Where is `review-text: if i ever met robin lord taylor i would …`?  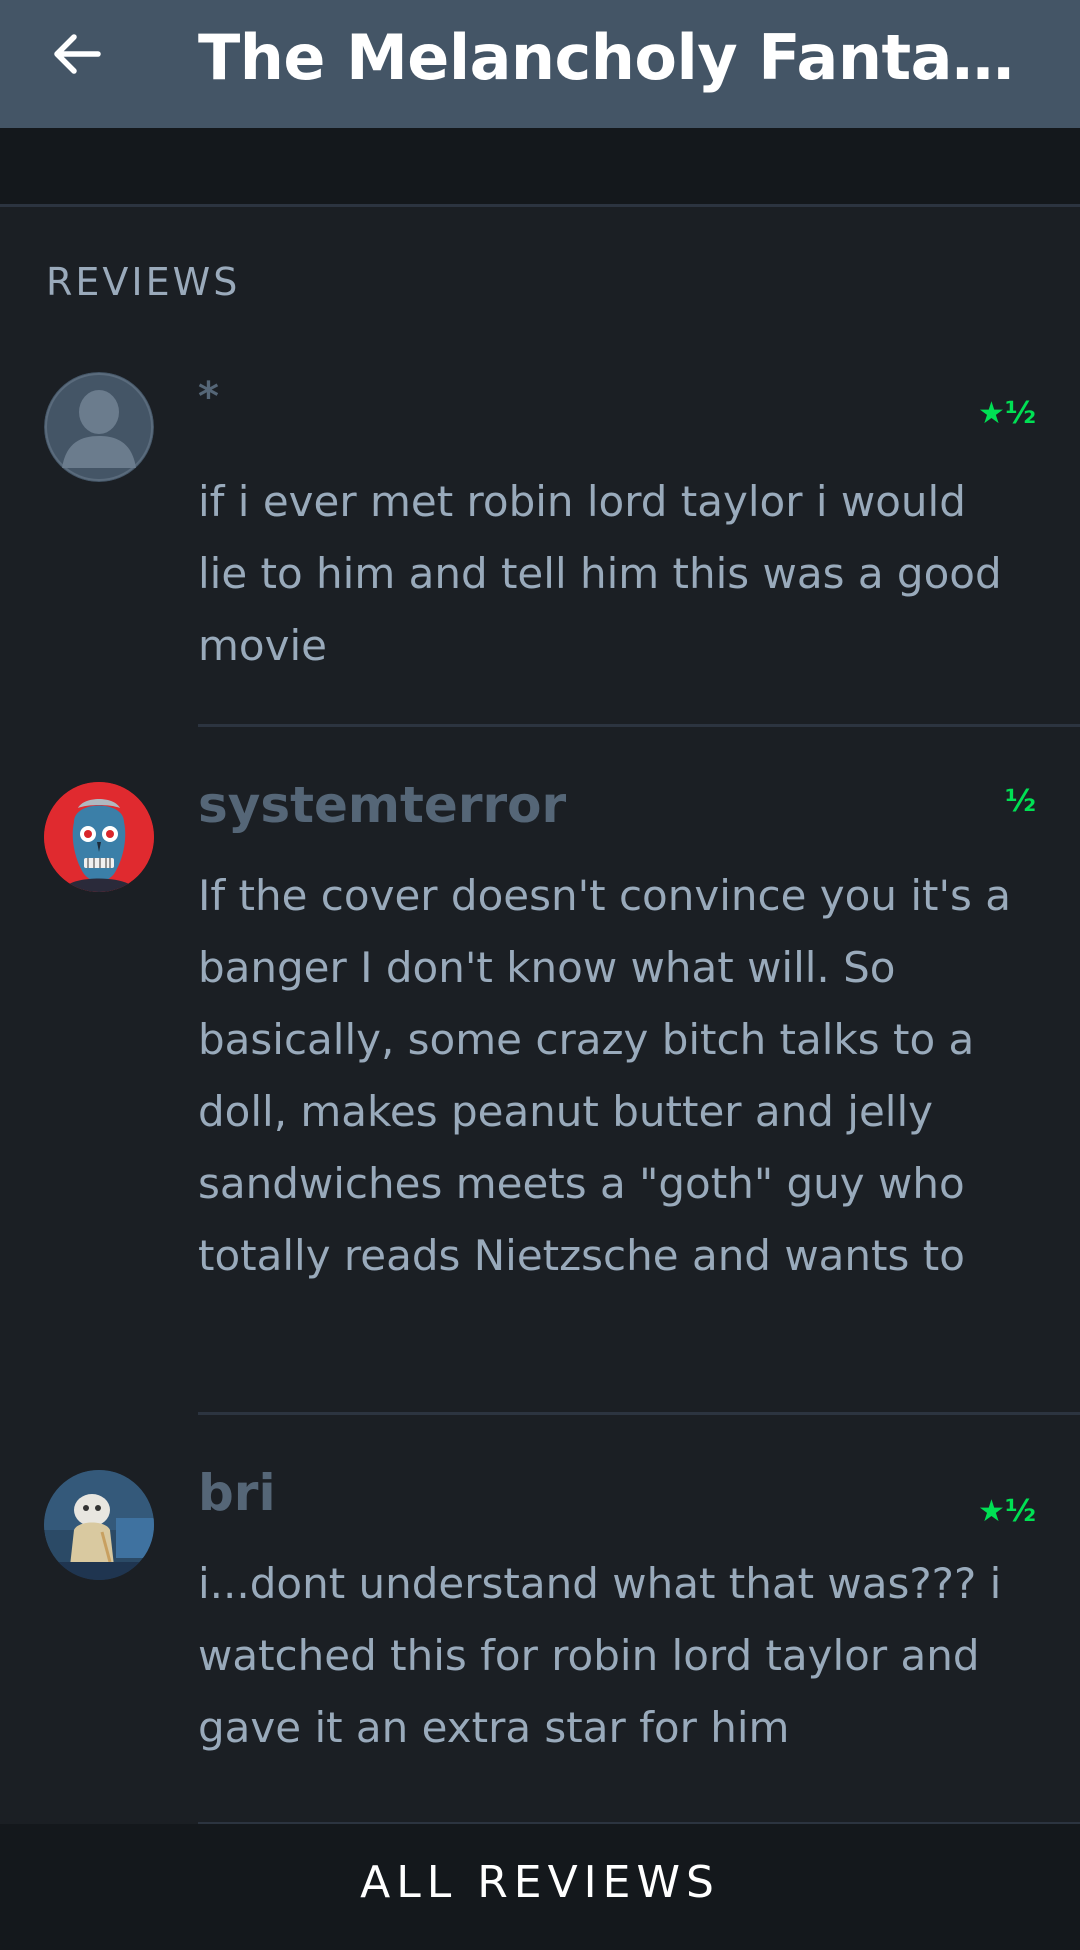 review-text: if i ever met robin lord taylor i would … is located at coordinates (600, 573).